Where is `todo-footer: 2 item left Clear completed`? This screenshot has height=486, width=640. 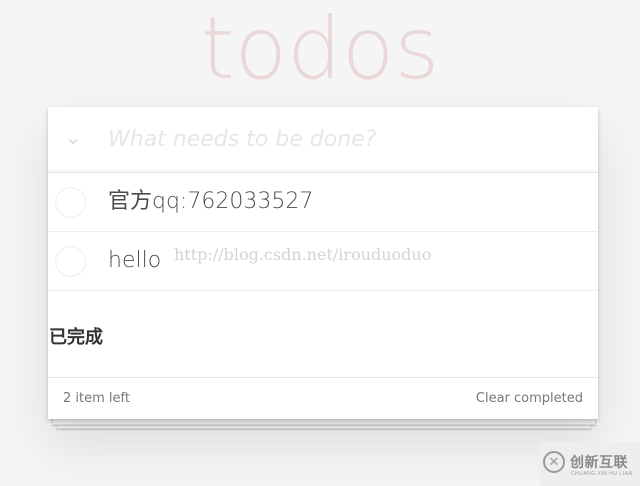
todo-footer: 2 item left Clear completed is located at coordinates (323, 398).